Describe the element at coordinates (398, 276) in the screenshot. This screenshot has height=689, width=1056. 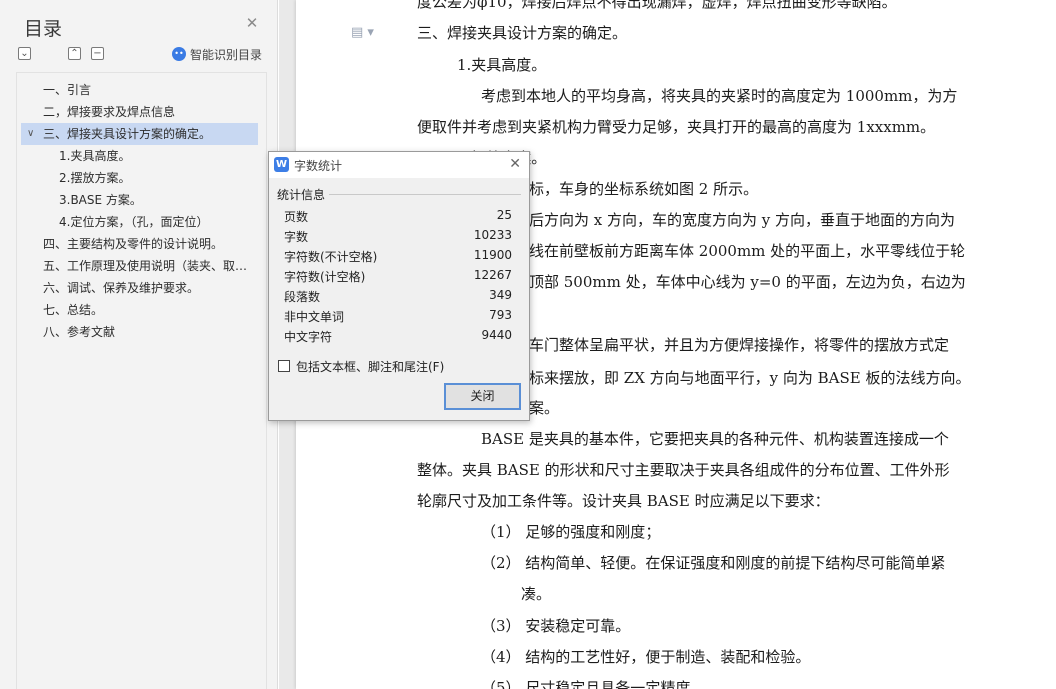
I see `stat-row: 字符数(计空格) 12267` at that location.